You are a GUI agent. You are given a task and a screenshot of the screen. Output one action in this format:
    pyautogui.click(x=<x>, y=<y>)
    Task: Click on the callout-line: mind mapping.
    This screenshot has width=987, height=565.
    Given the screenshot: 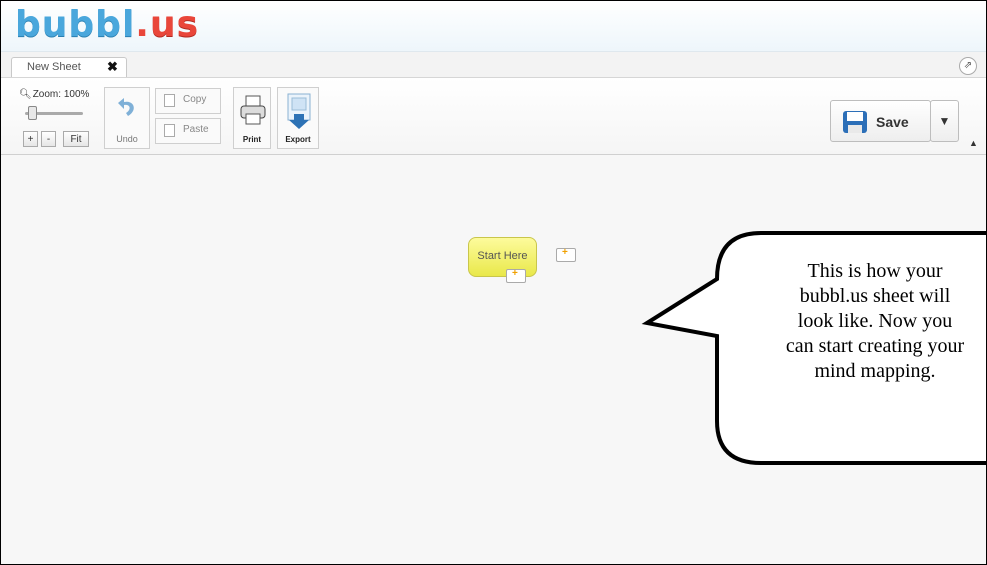 What is the action you would take?
    pyautogui.click(x=875, y=371)
    